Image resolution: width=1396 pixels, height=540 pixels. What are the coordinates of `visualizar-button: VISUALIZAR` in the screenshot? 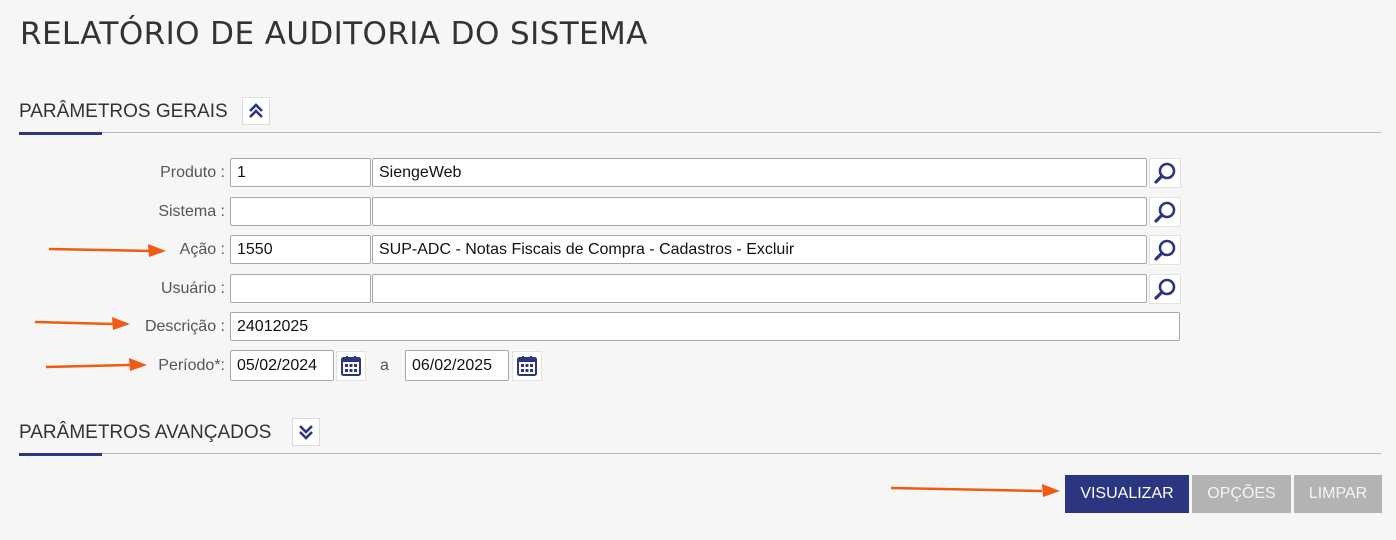 It's located at (1127, 494).